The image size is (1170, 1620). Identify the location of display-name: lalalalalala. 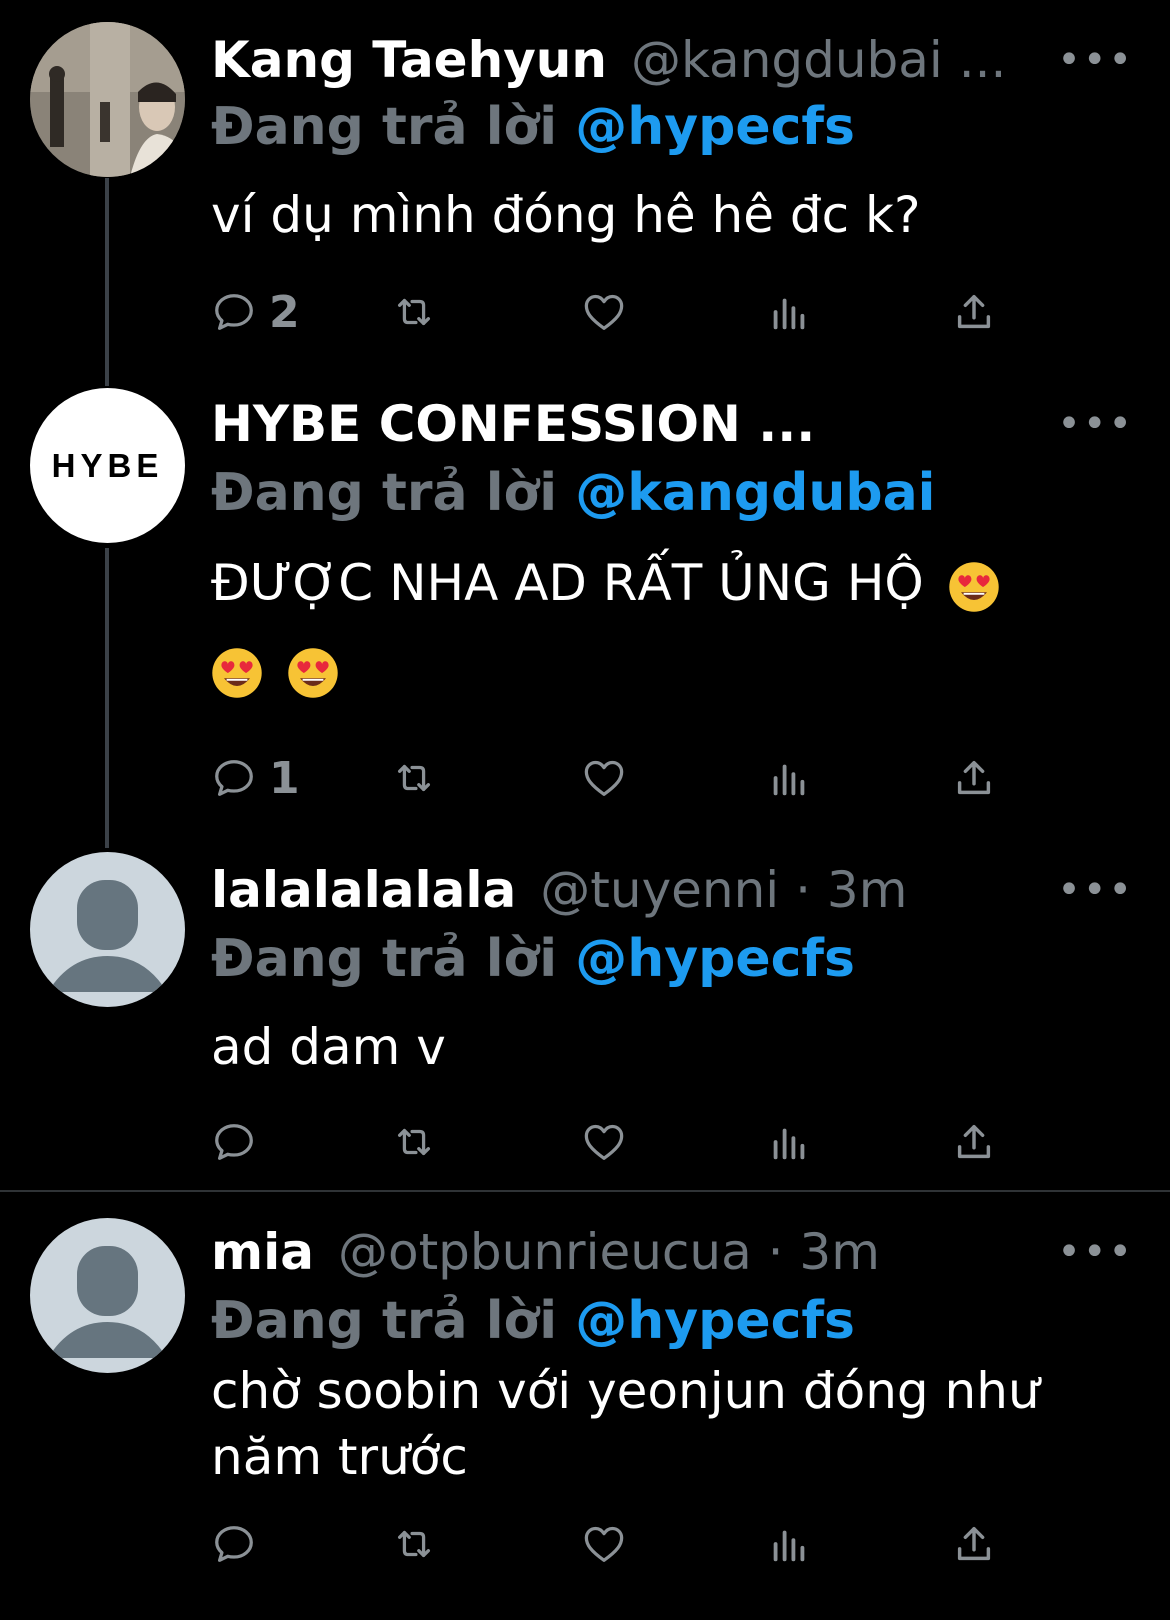
(363, 890).